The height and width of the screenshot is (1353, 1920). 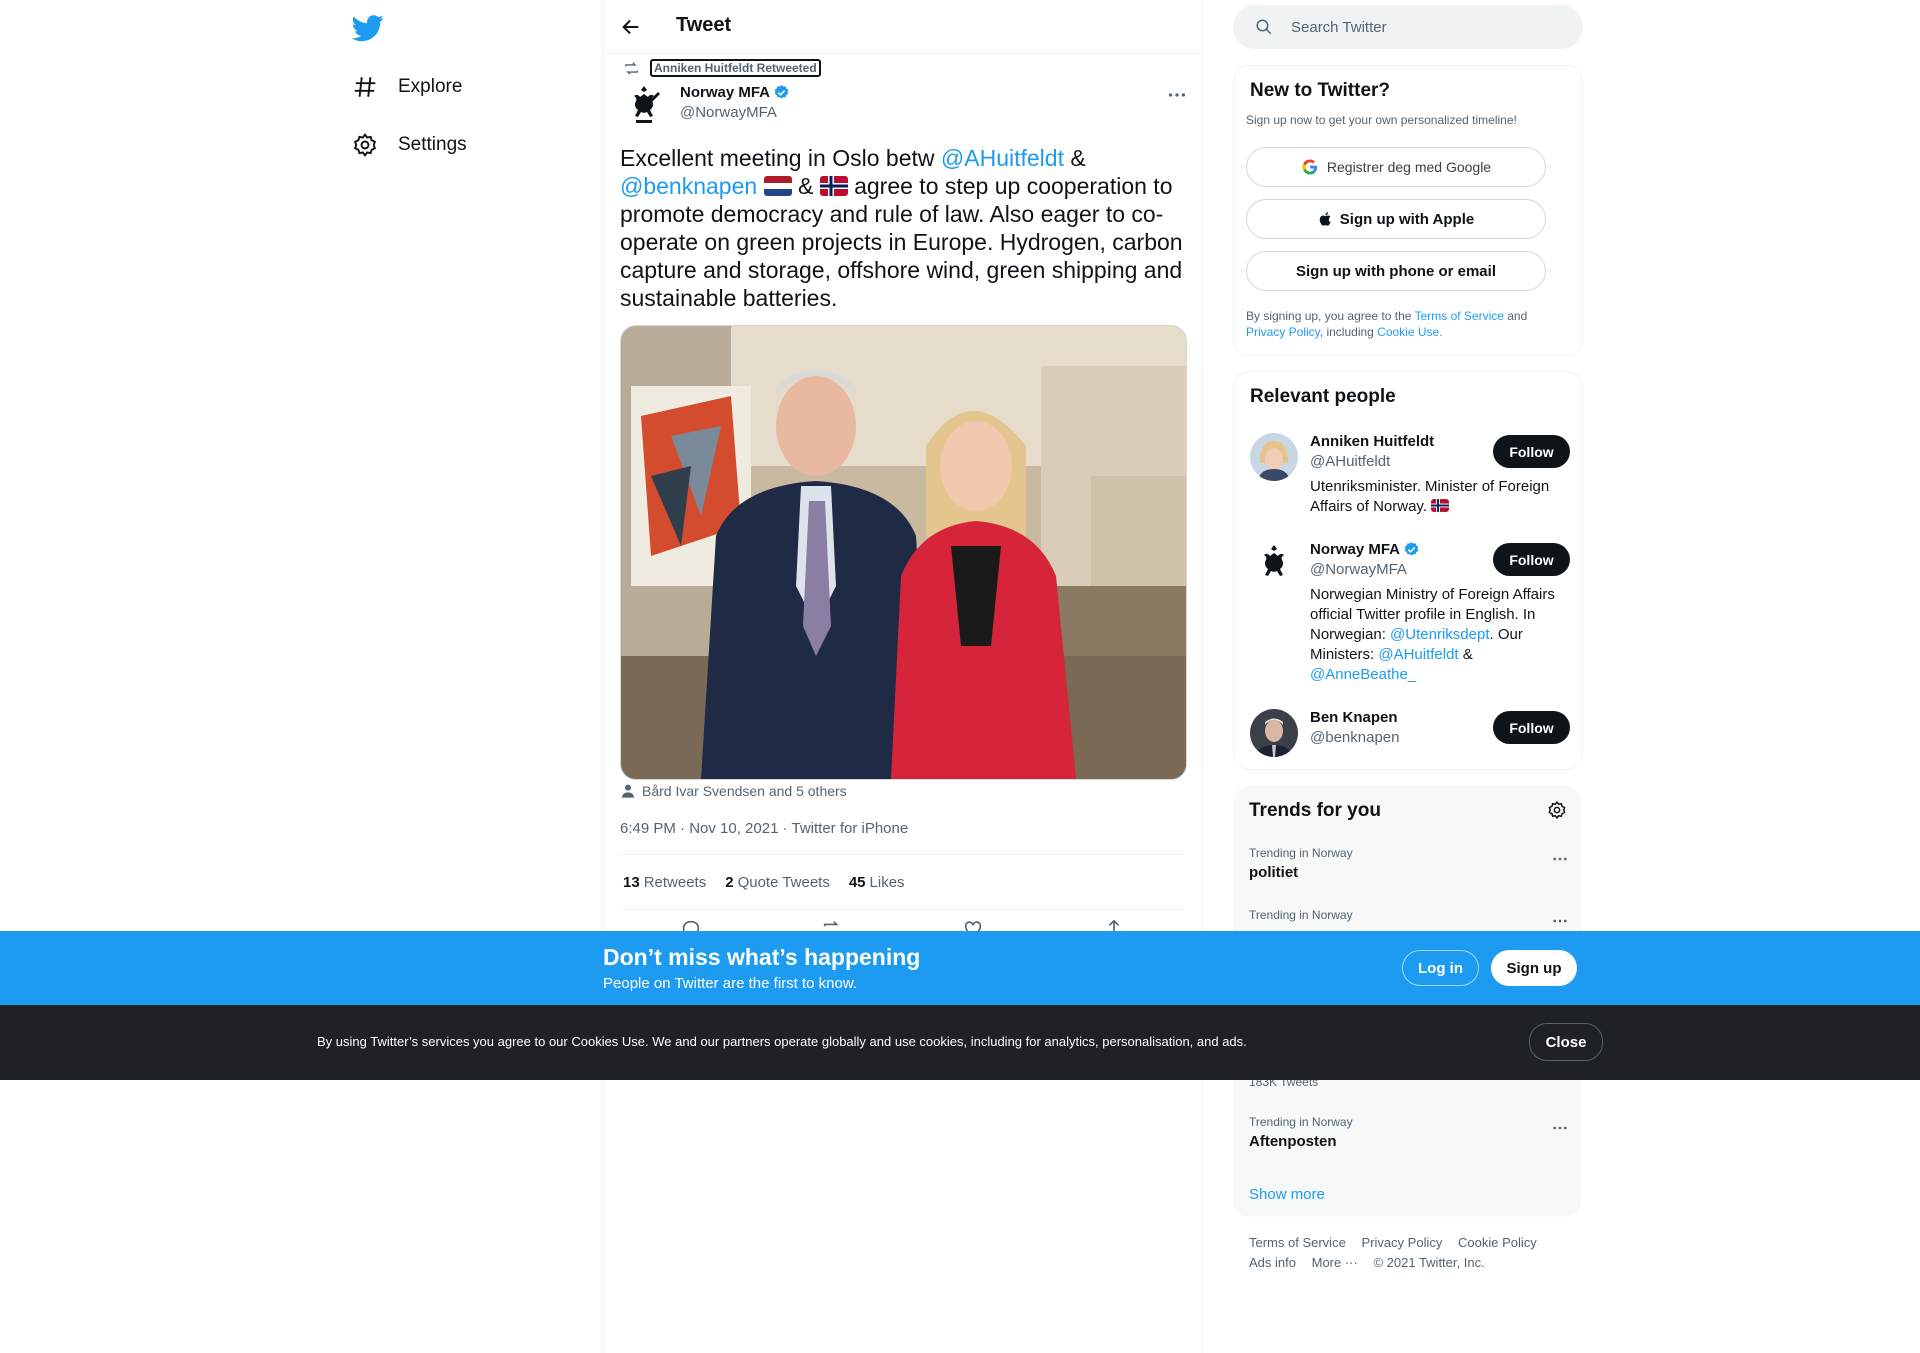 I want to click on search-bar, so click(x=1408, y=27).